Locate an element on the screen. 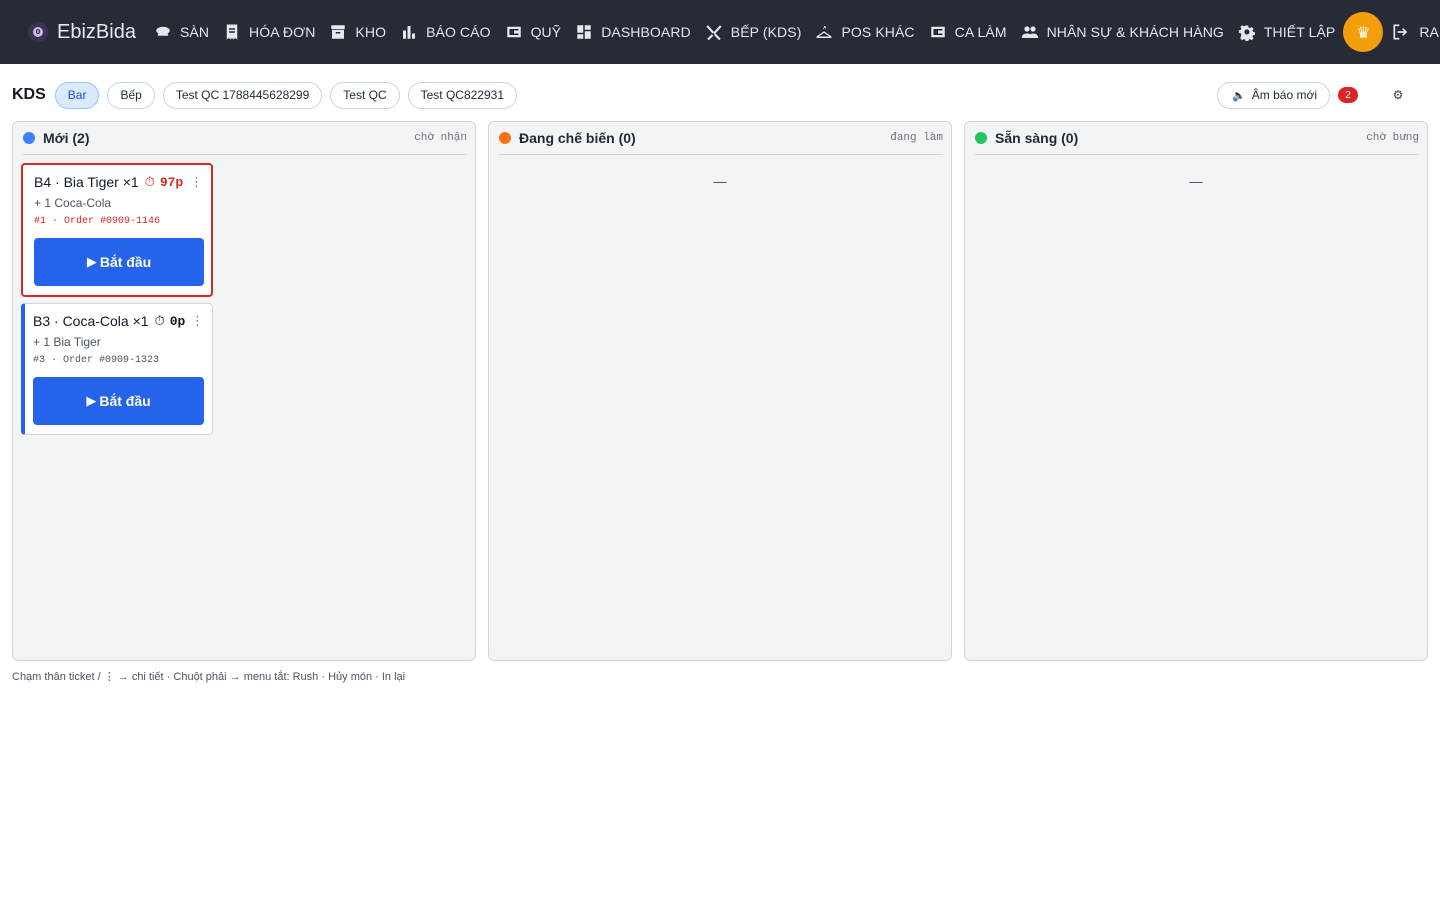 This screenshot has height=900, width=1440. dashboard-icon is located at coordinates (584, 32).